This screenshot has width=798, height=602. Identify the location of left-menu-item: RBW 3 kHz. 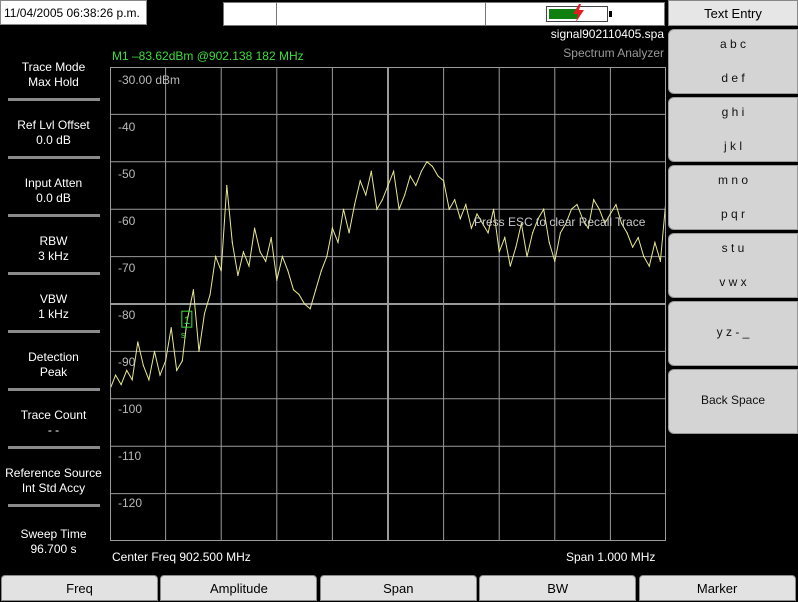
(53, 254).